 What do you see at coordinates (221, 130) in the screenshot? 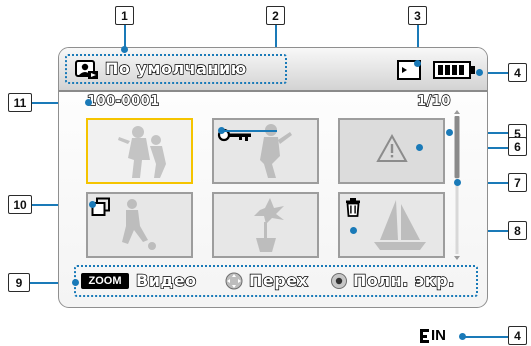
I see `leader-2-dot` at bounding box center [221, 130].